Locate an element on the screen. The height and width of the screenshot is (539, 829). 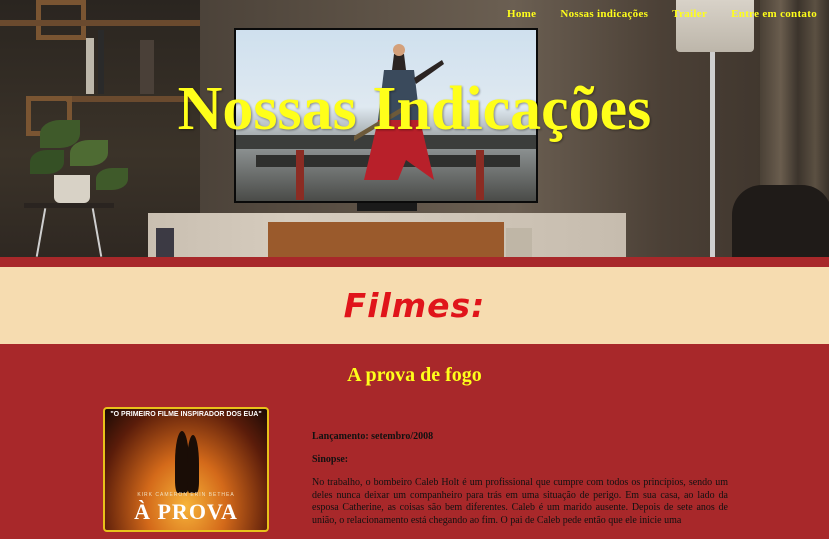
section-header: Filmes: is located at coordinates (414, 305).